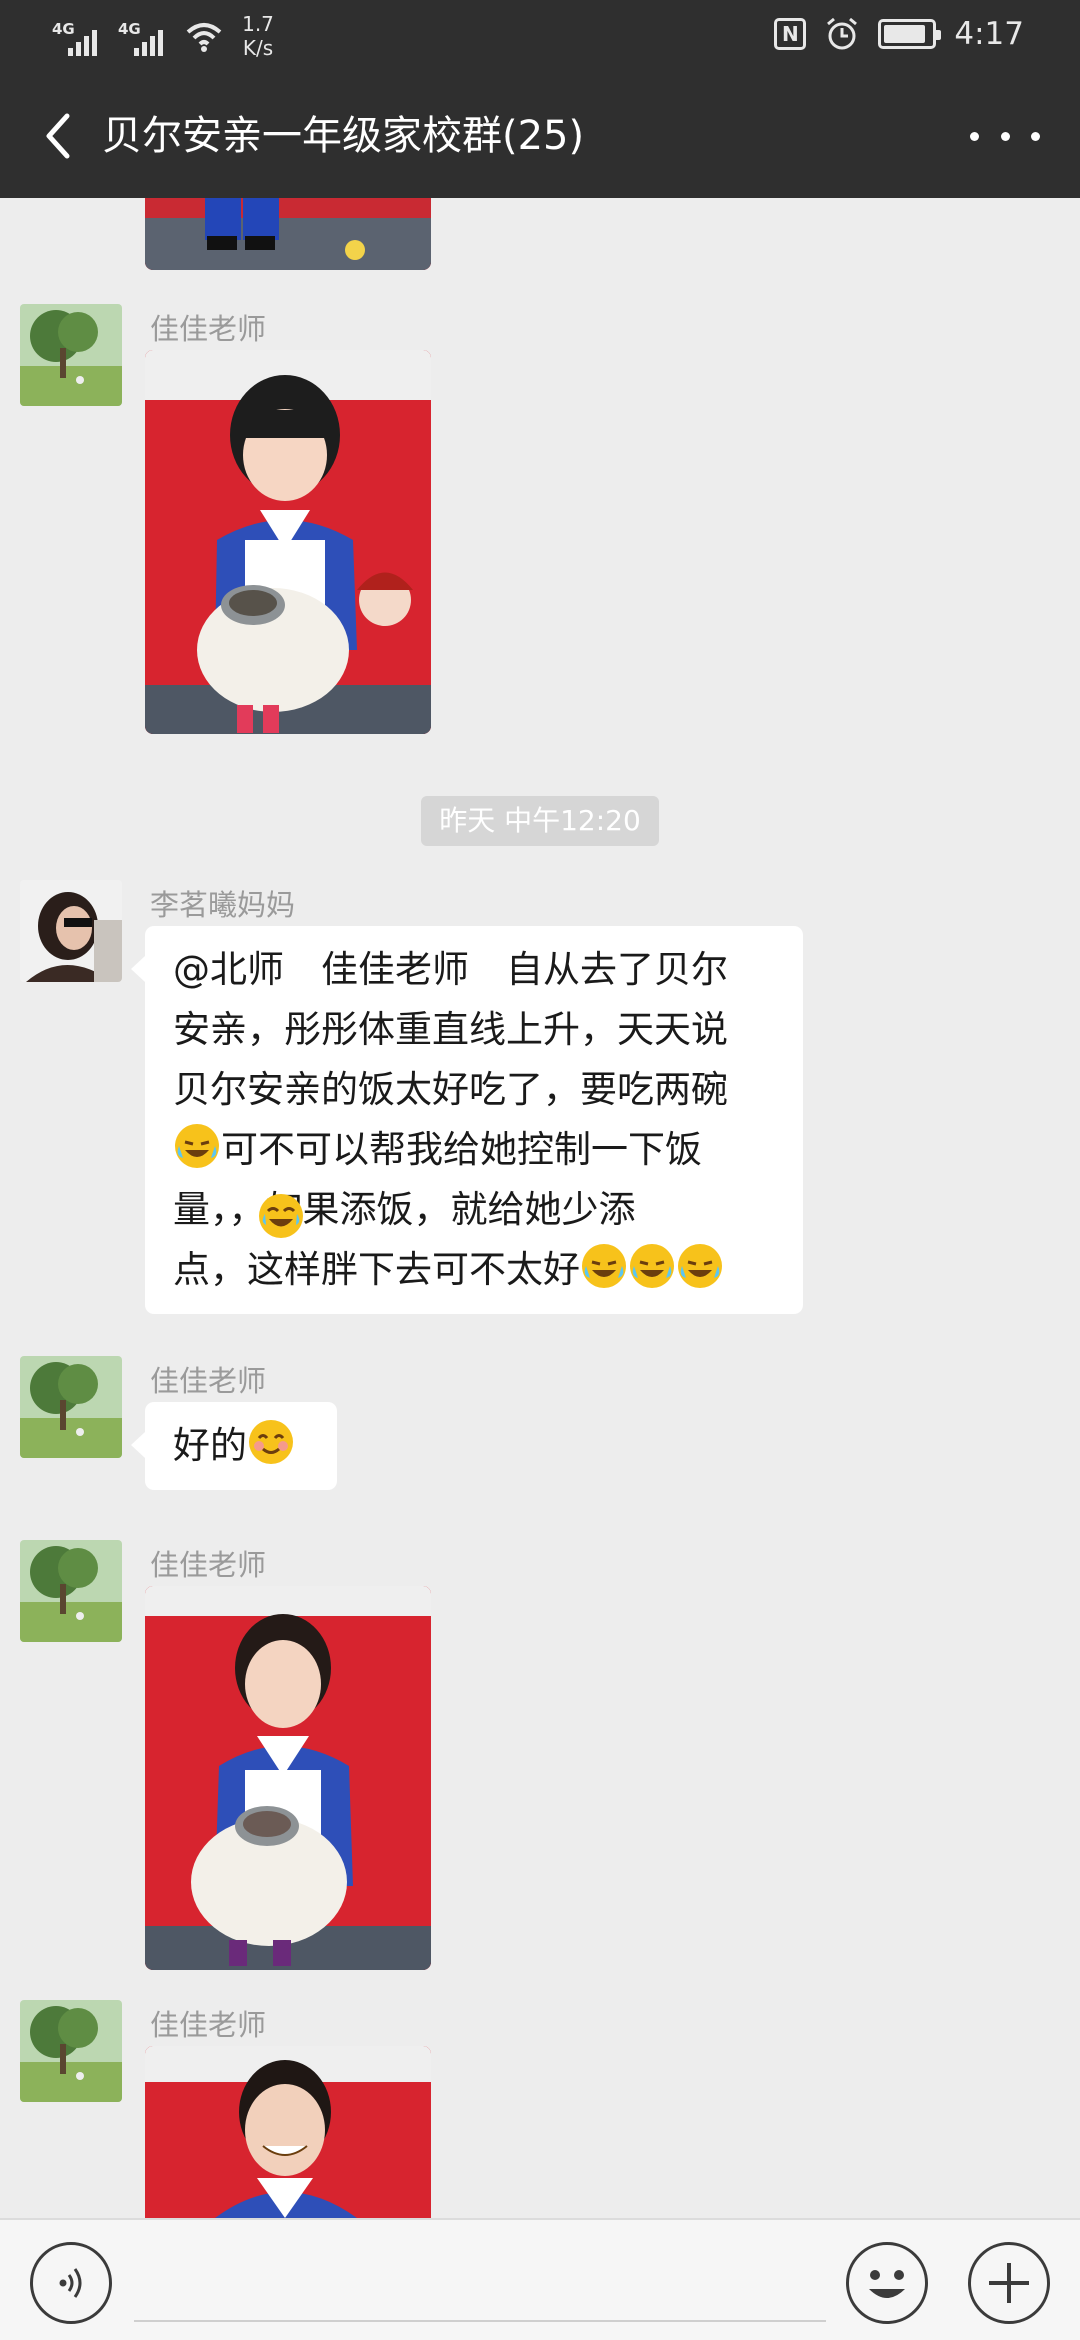  I want to click on more-functions-button, so click(1009, 2283).